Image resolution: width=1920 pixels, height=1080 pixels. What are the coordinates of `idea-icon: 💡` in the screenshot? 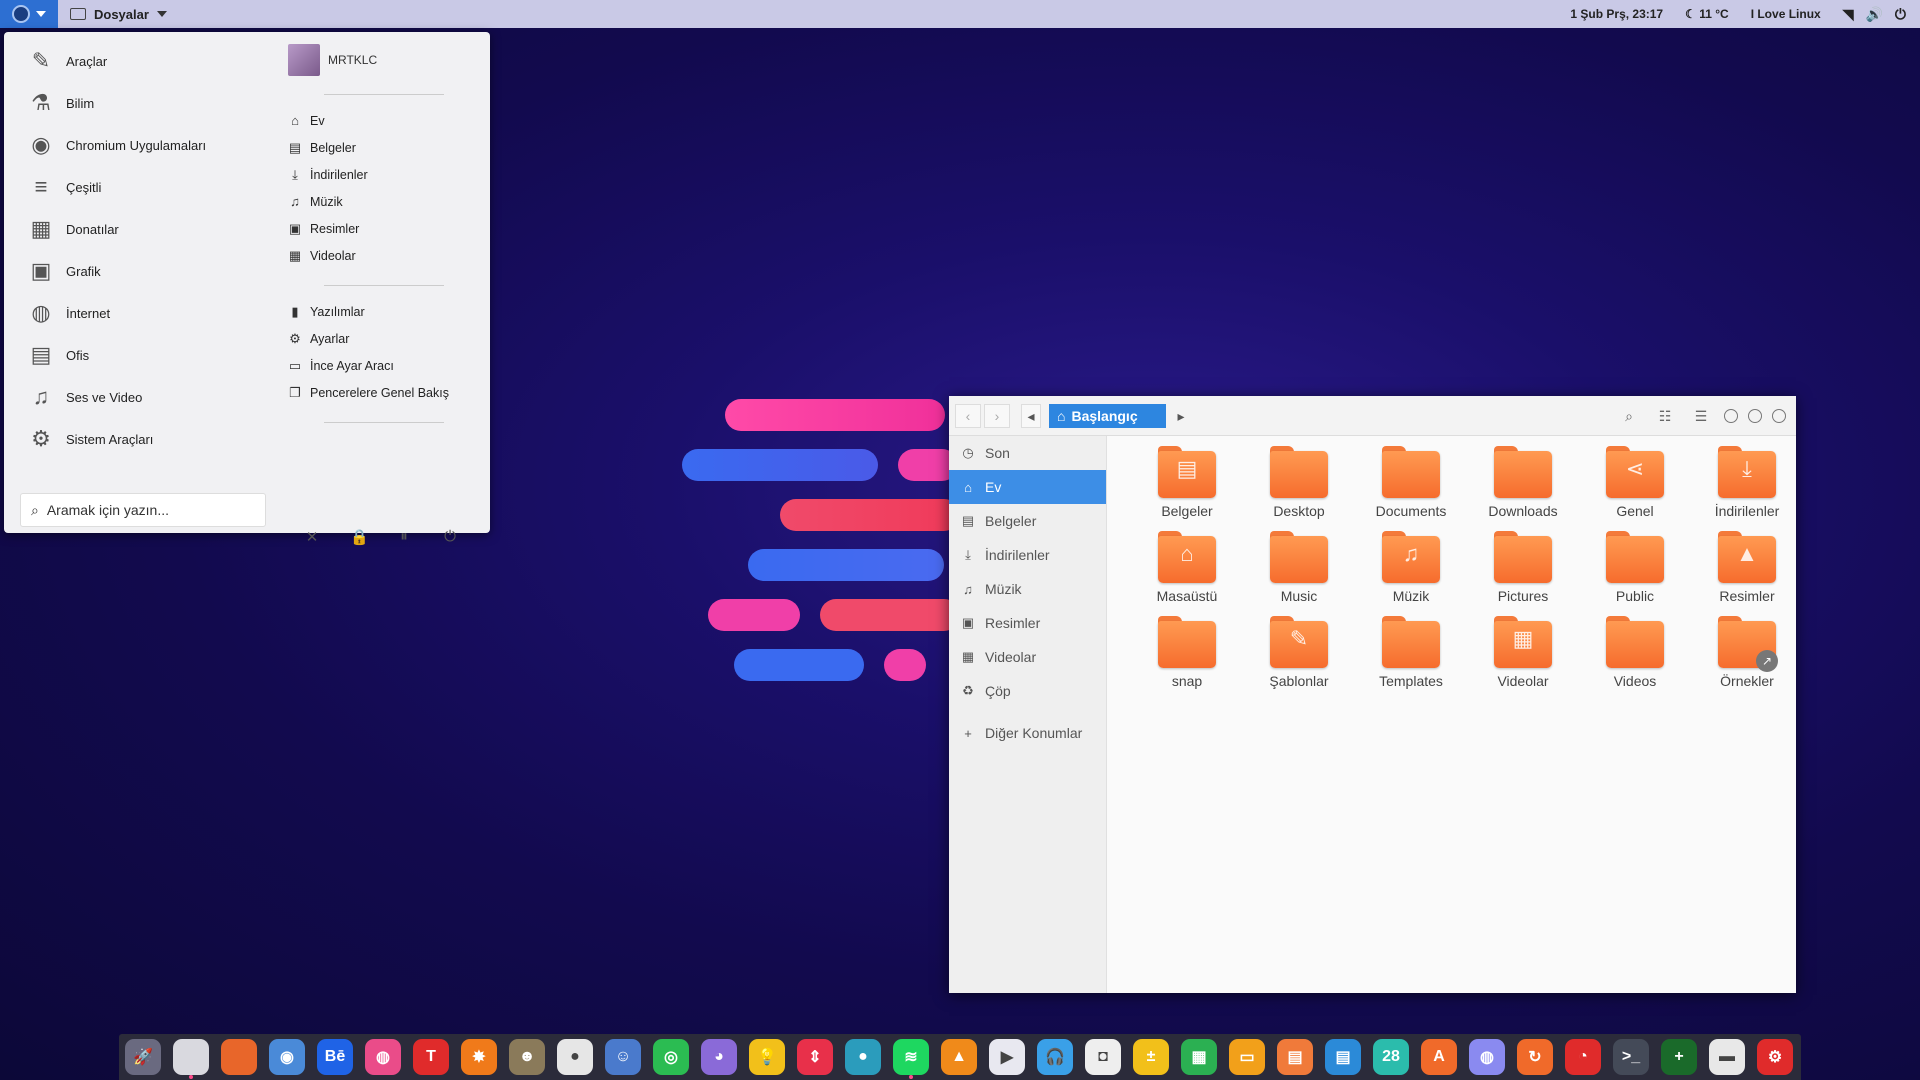 It's located at (767, 1057).